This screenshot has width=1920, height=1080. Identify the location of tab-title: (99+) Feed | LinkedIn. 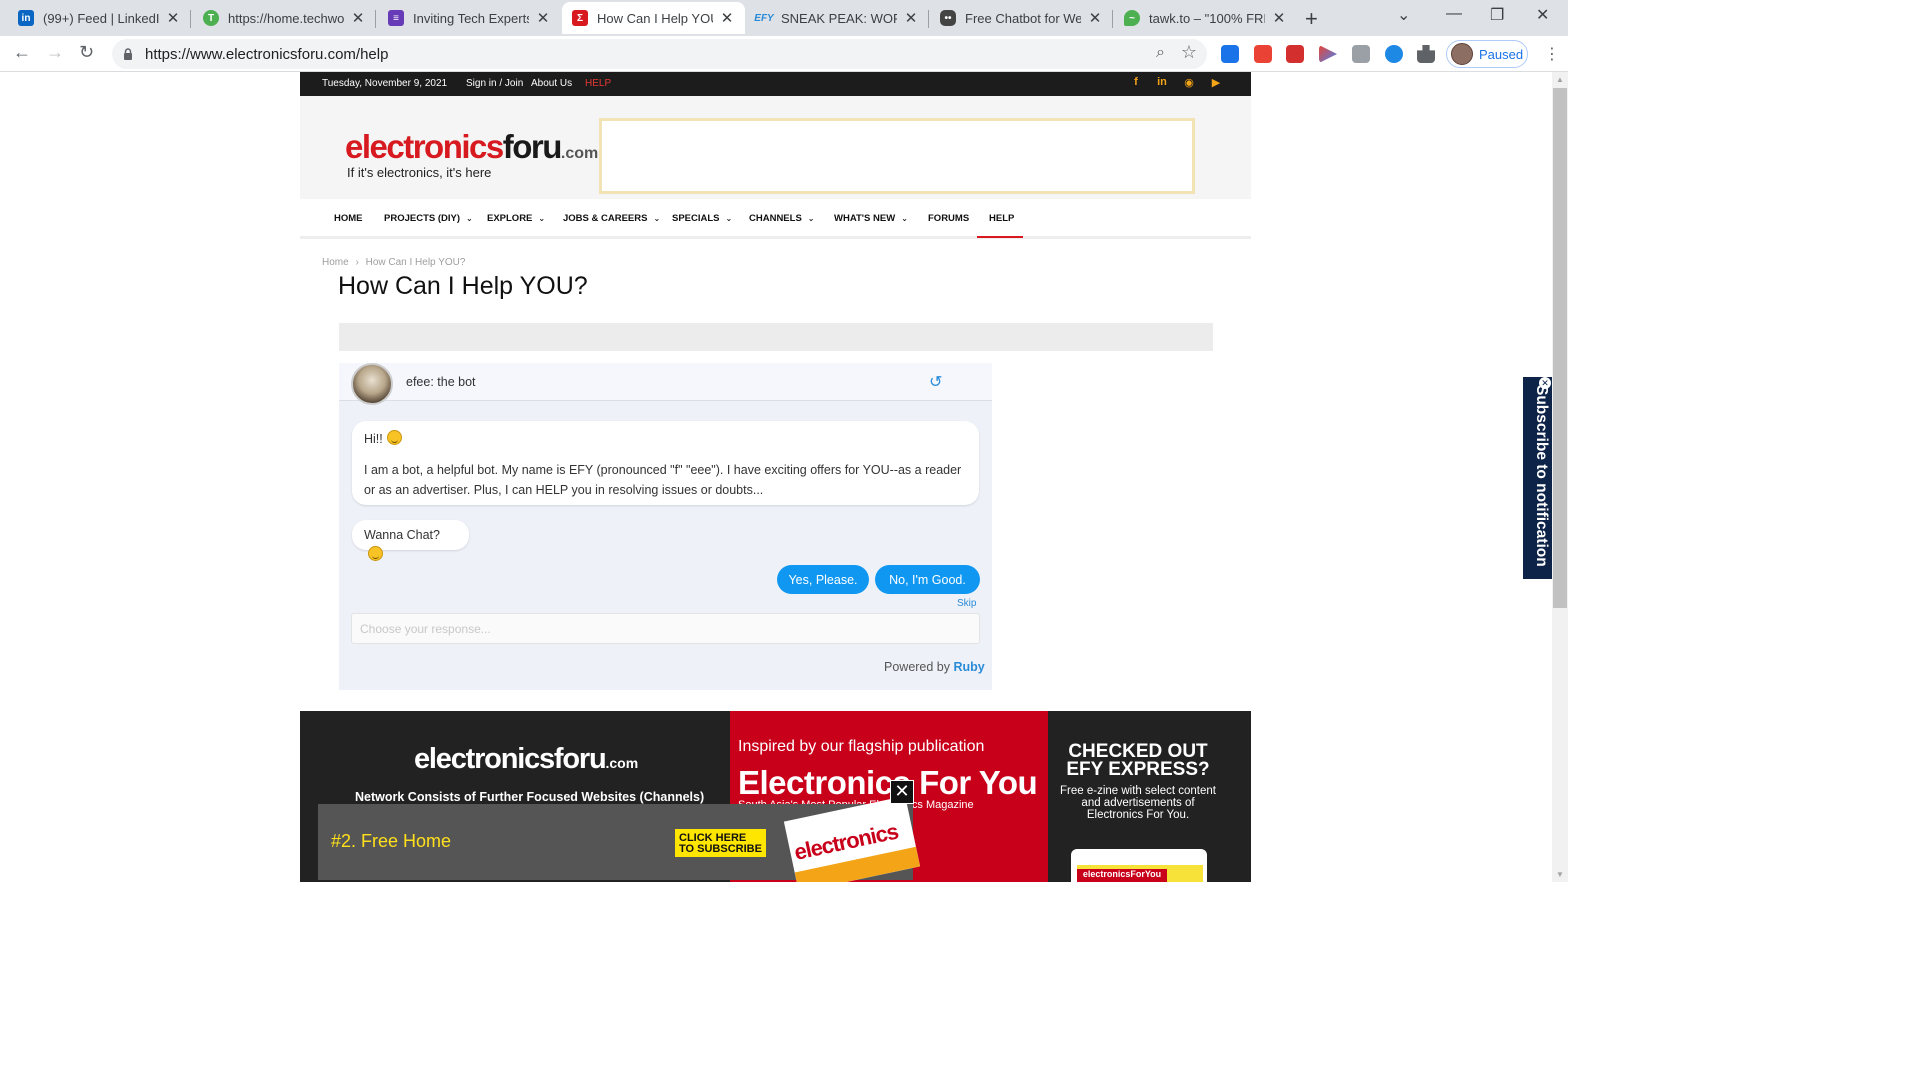
(101, 18).